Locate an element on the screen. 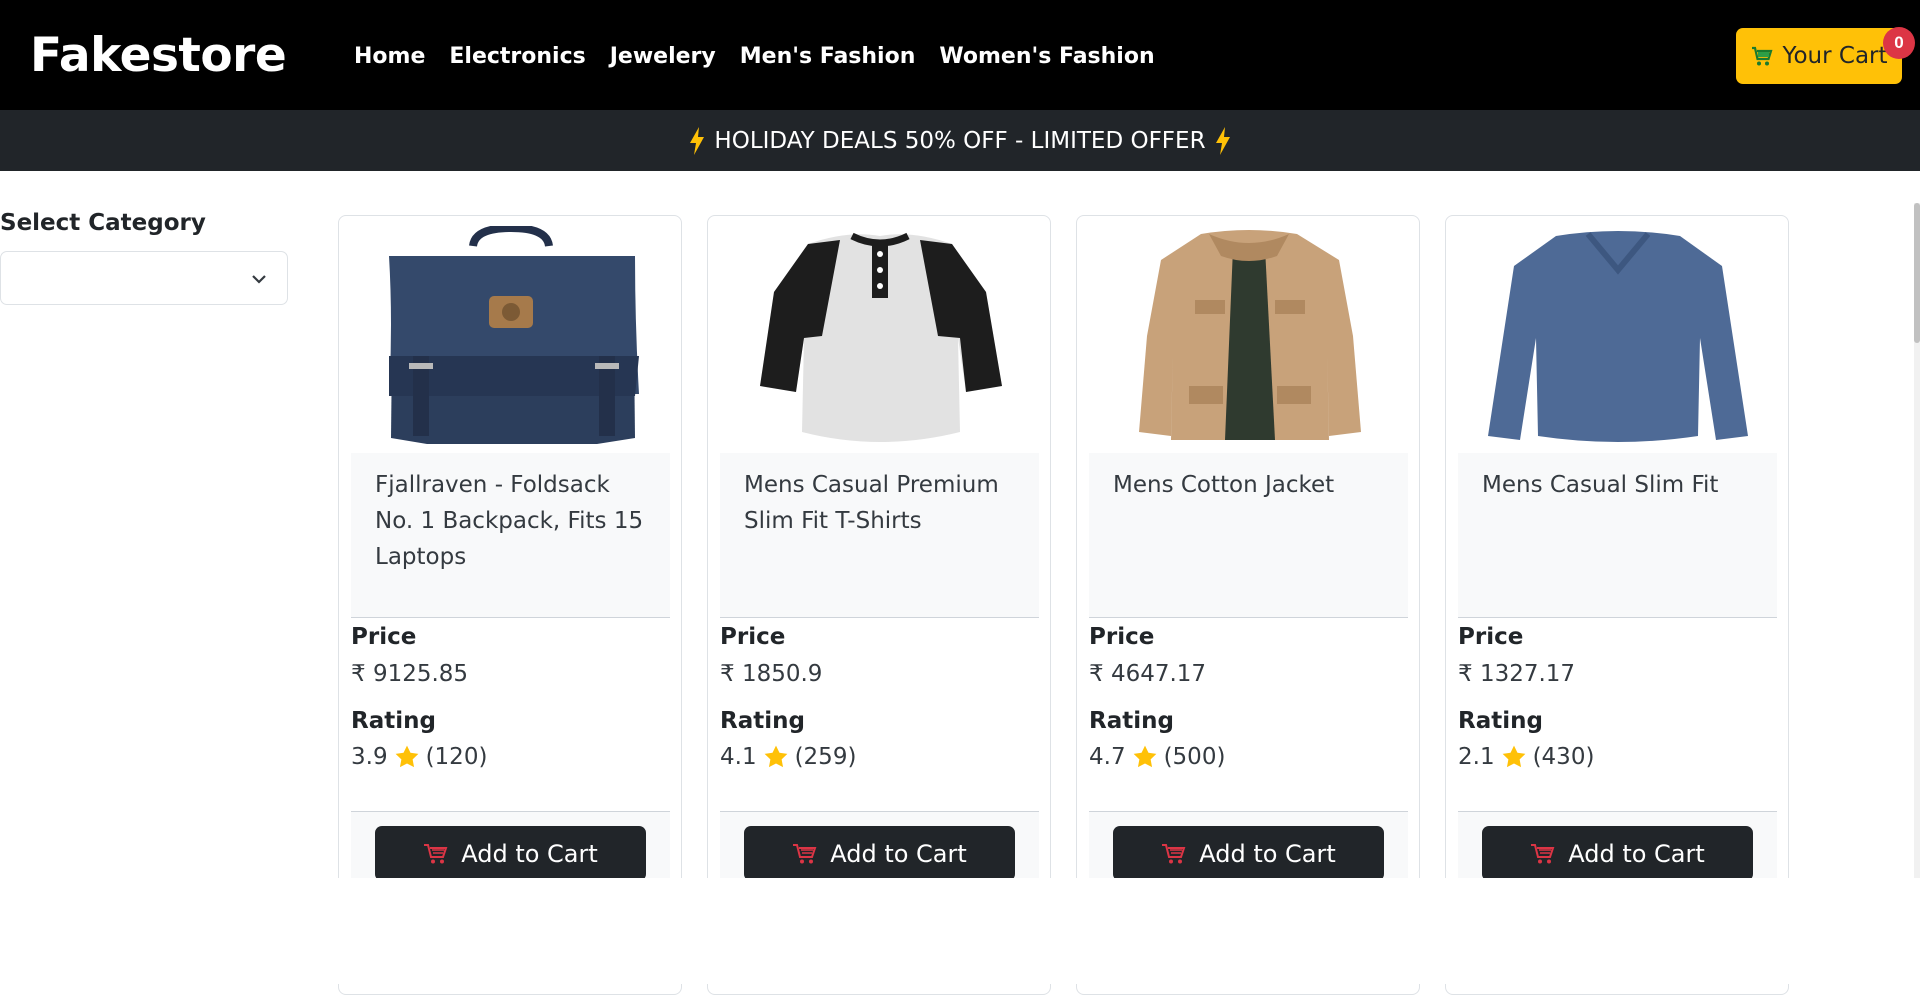  nav-womens-fashion: Women's Fashion is located at coordinates (1046, 56).